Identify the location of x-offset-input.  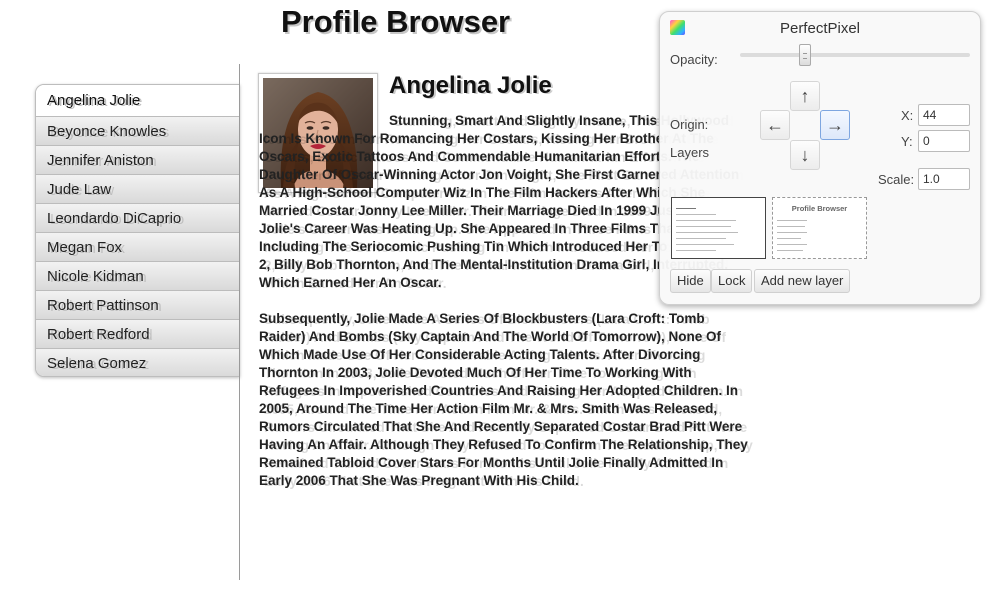
(944, 115).